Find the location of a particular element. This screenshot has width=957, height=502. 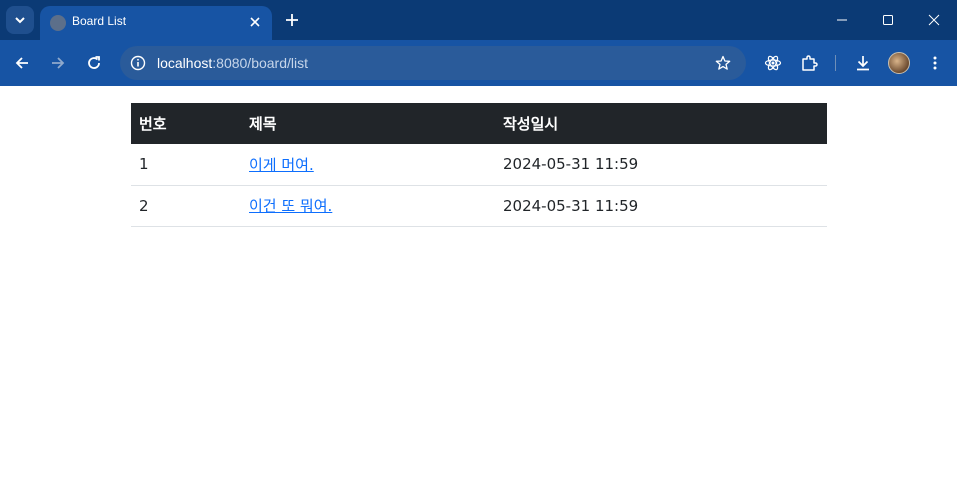

forward-button is located at coordinates (58, 63).